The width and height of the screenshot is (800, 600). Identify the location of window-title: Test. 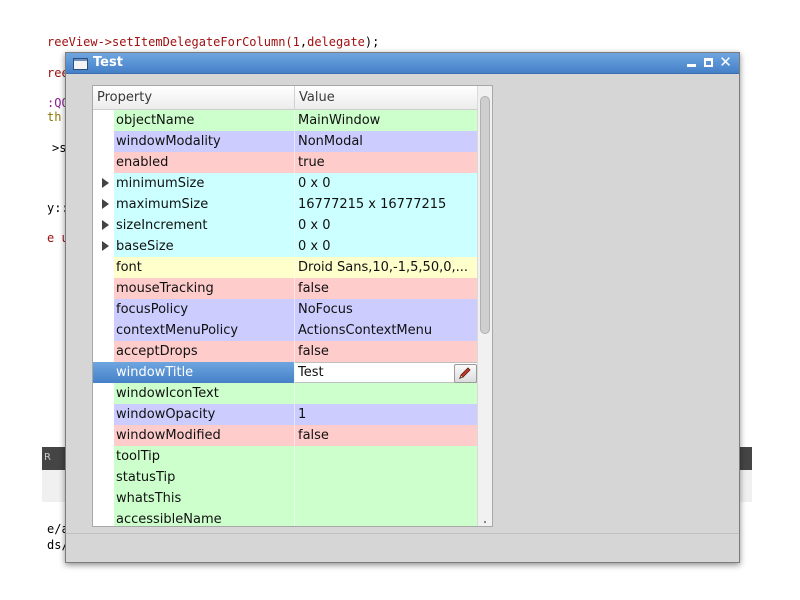
(108, 62).